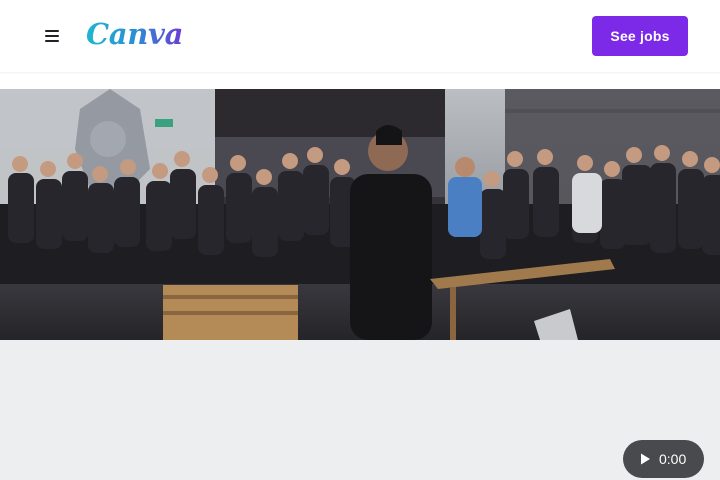 This screenshot has width=720, height=480. I want to click on menu-button, so click(52, 36).